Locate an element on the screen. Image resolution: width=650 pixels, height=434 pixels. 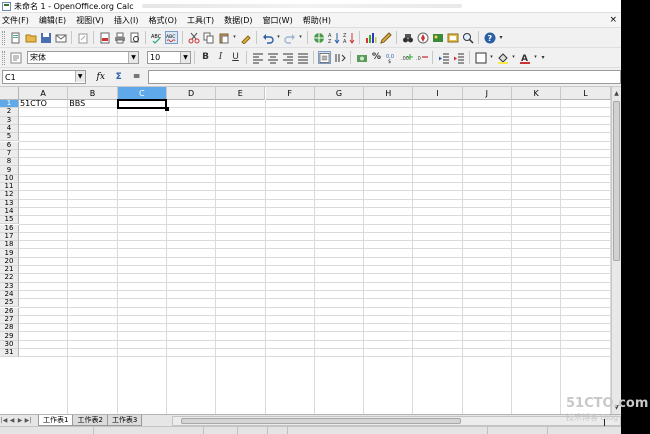
column-header-h: H is located at coordinates (389, 93).